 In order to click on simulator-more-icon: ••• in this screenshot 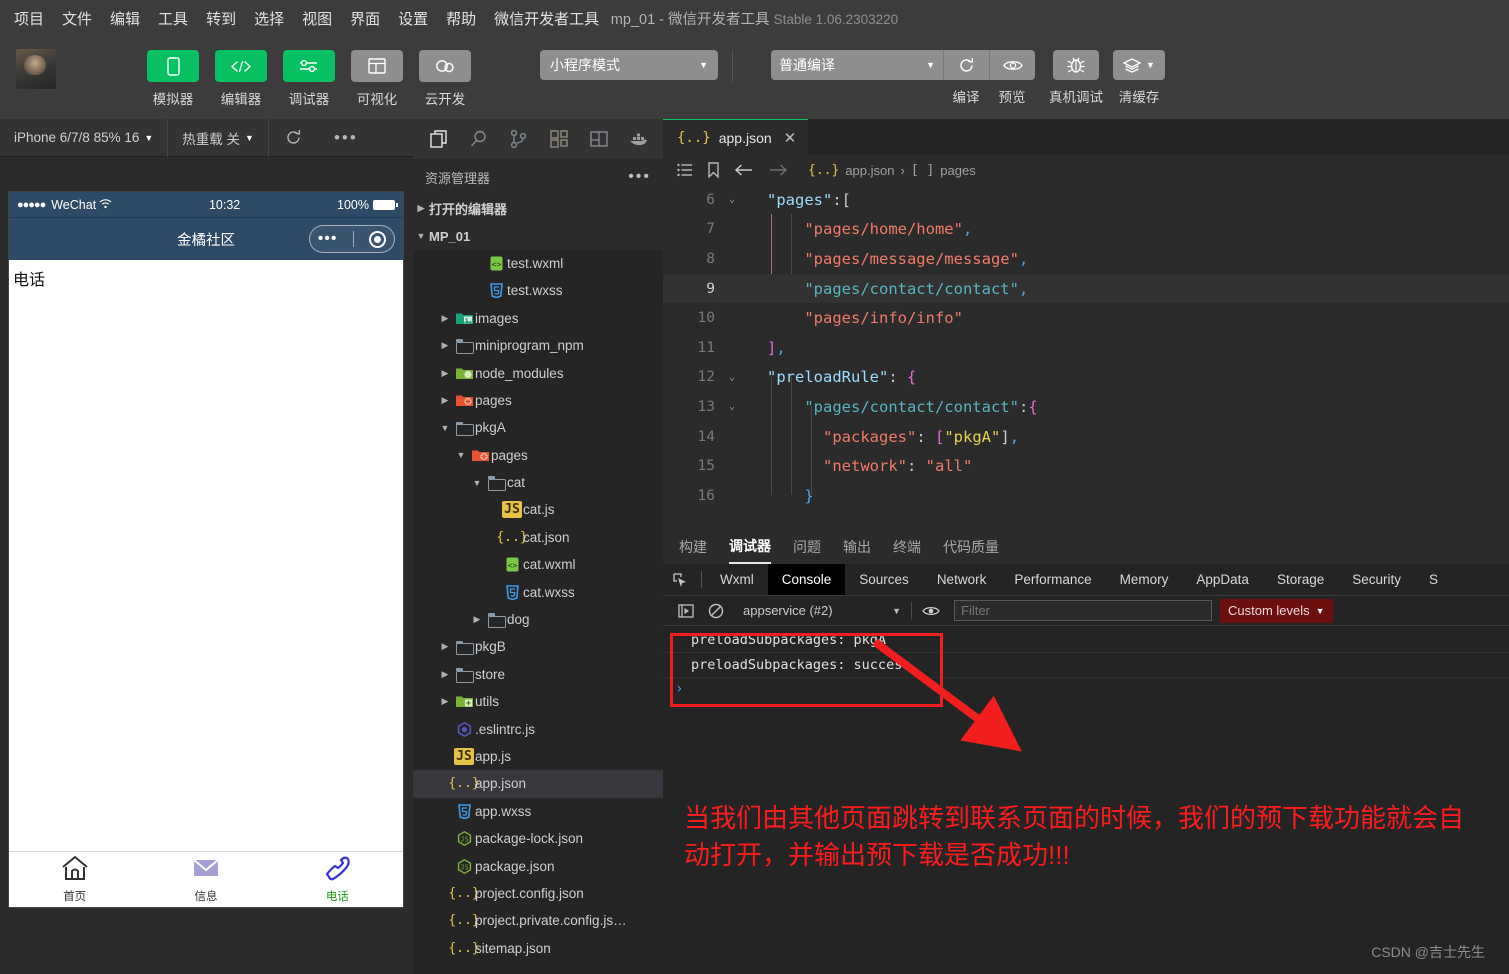, I will do `click(346, 138)`.